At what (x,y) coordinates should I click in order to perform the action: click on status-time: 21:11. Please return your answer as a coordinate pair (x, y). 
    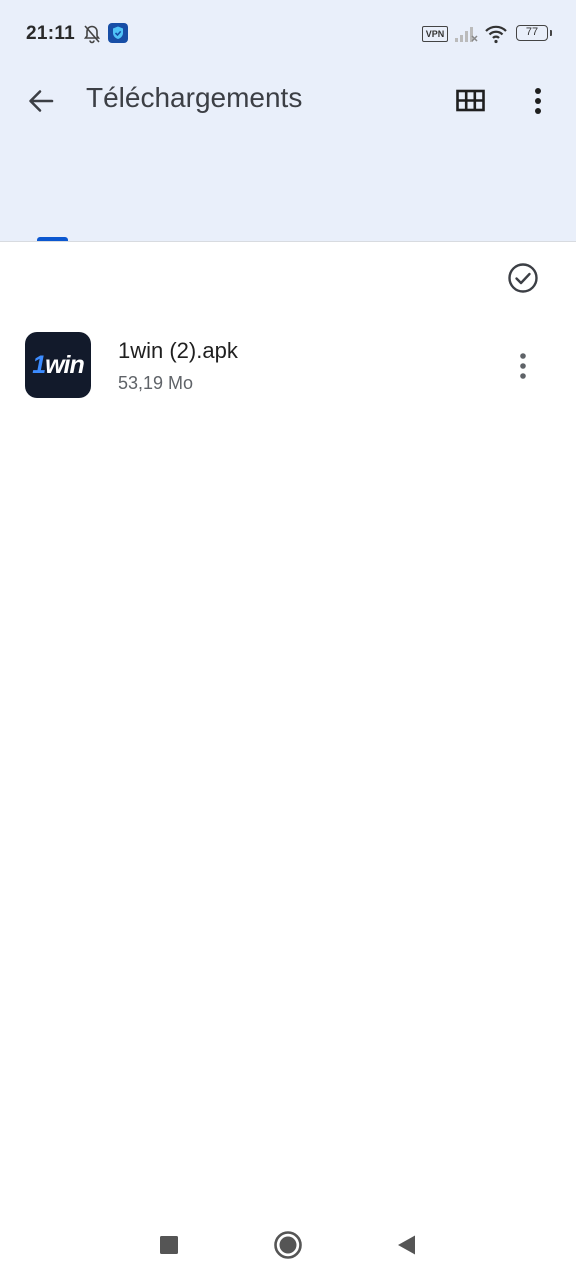
    Looking at the image, I should click on (51, 33).